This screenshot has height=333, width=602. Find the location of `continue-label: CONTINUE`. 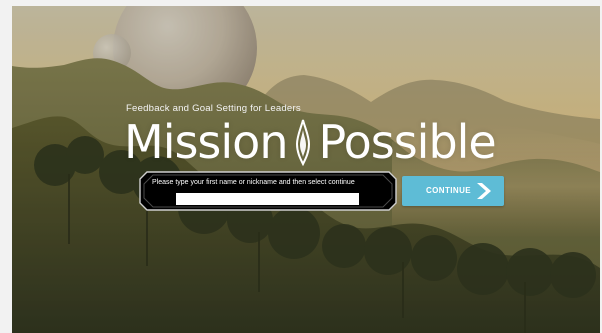

continue-label: CONTINUE is located at coordinates (448, 190).